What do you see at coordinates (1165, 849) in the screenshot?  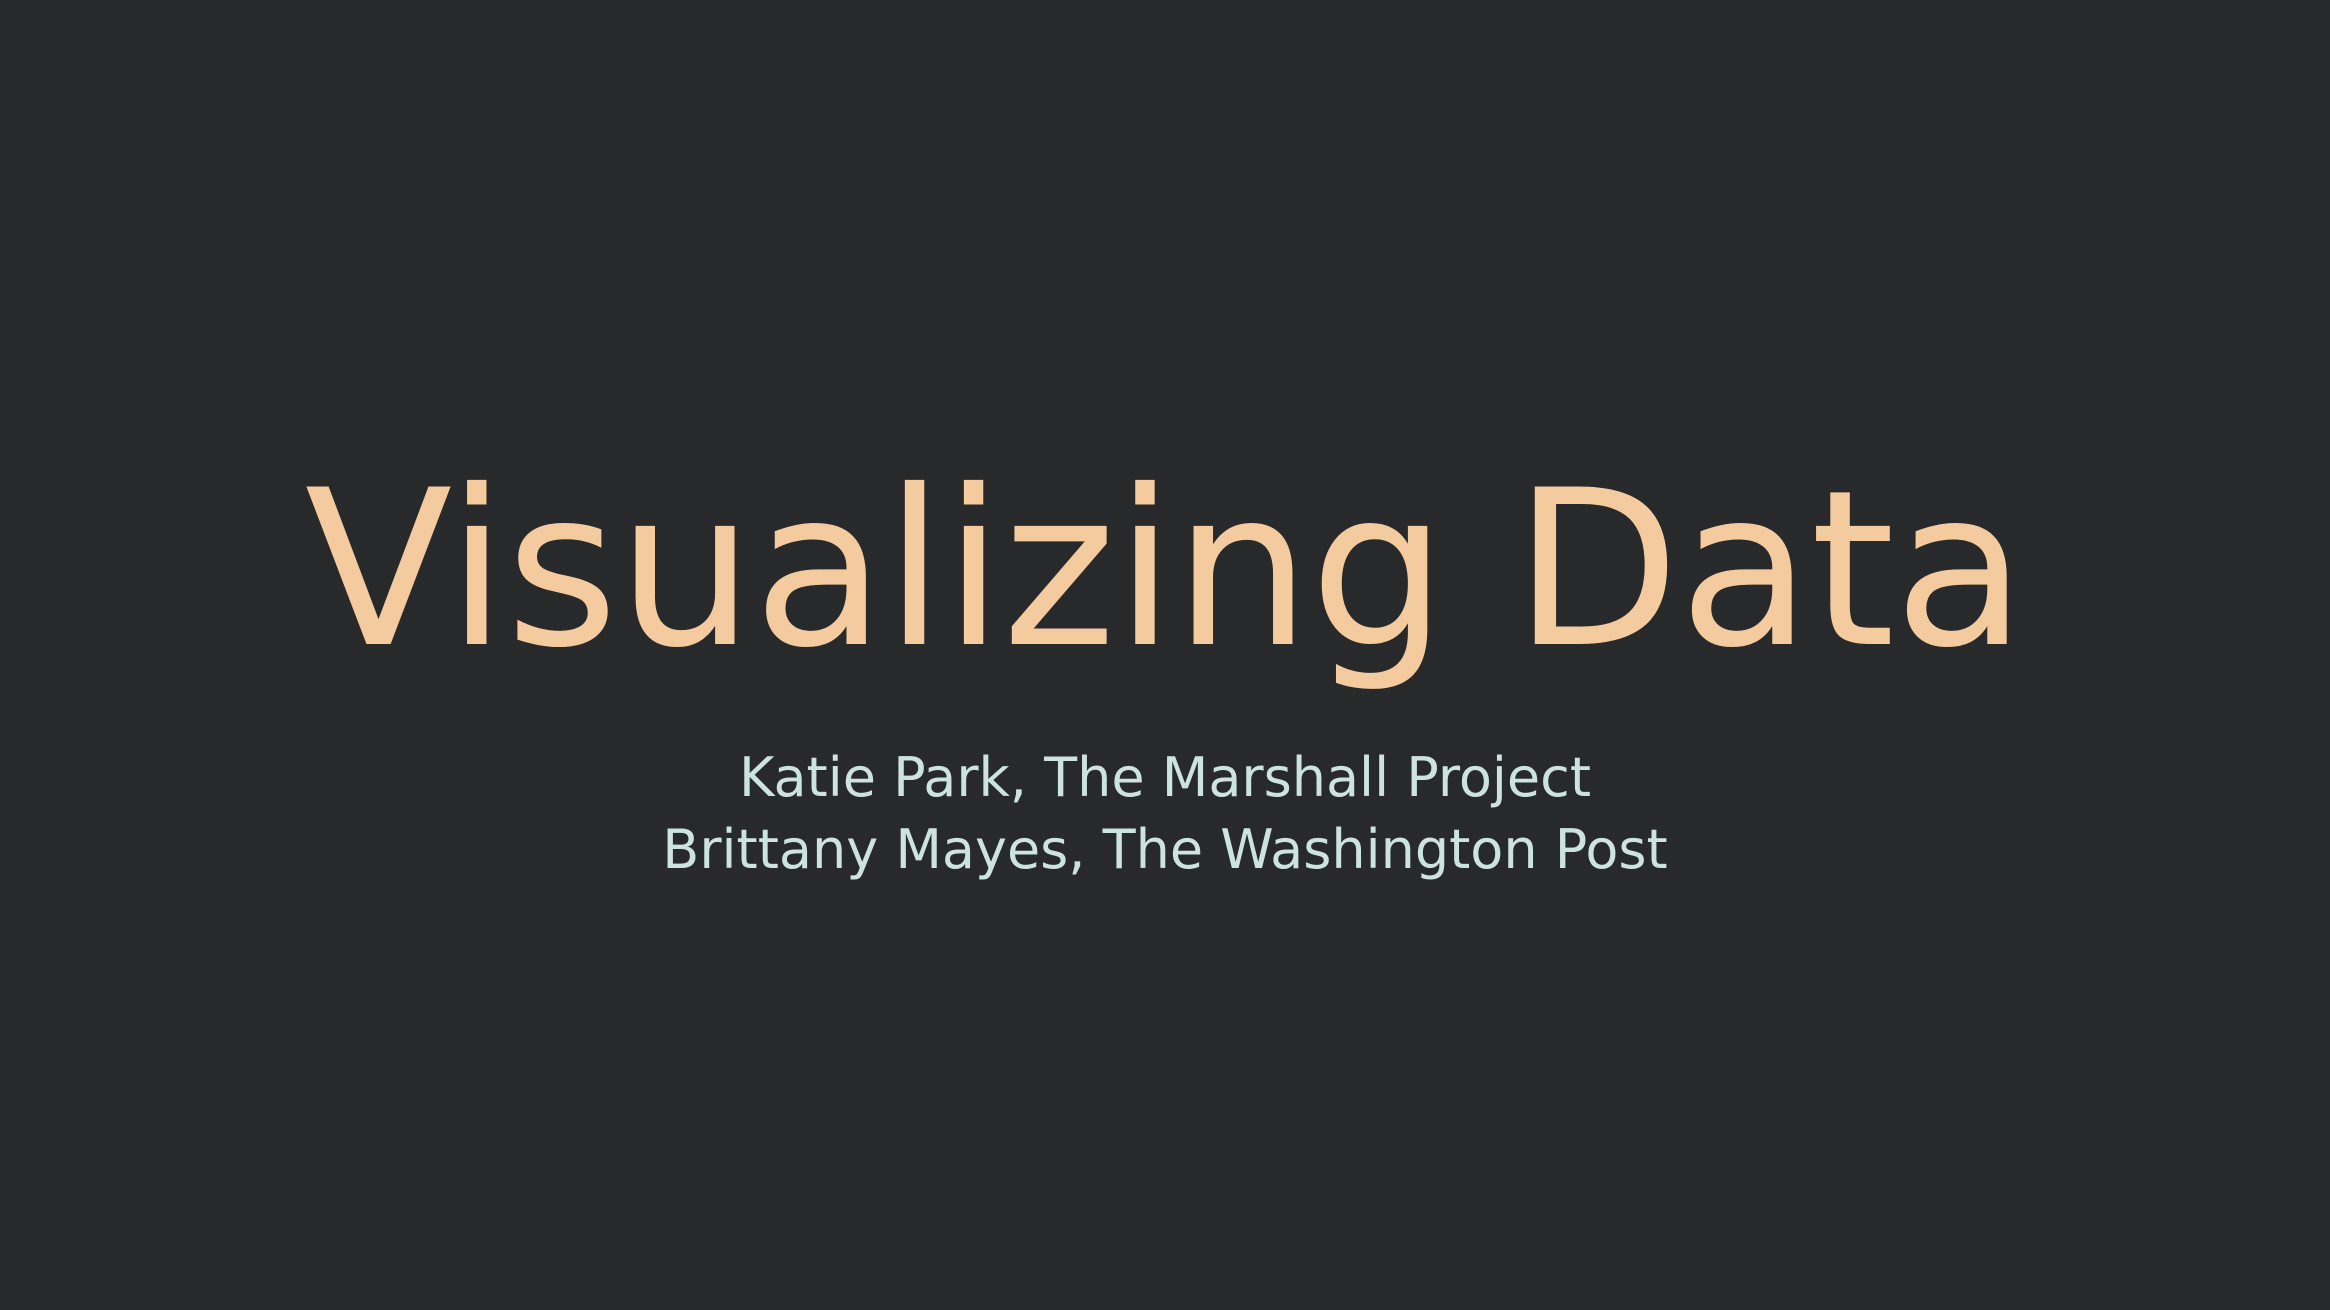 I see `author-line-2: Brittany Mayes, The Washington Post` at bounding box center [1165, 849].